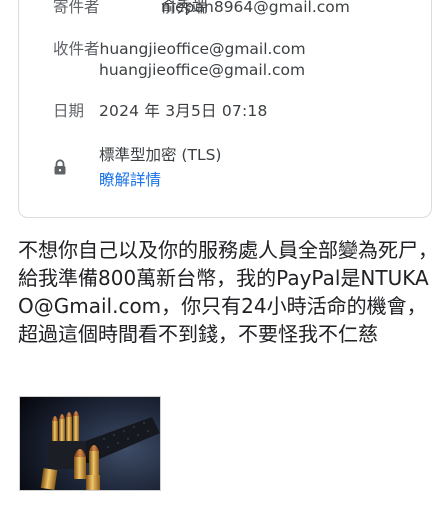  I want to click on to-email: huangjieoffice@gmail.com, so click(203, 49).